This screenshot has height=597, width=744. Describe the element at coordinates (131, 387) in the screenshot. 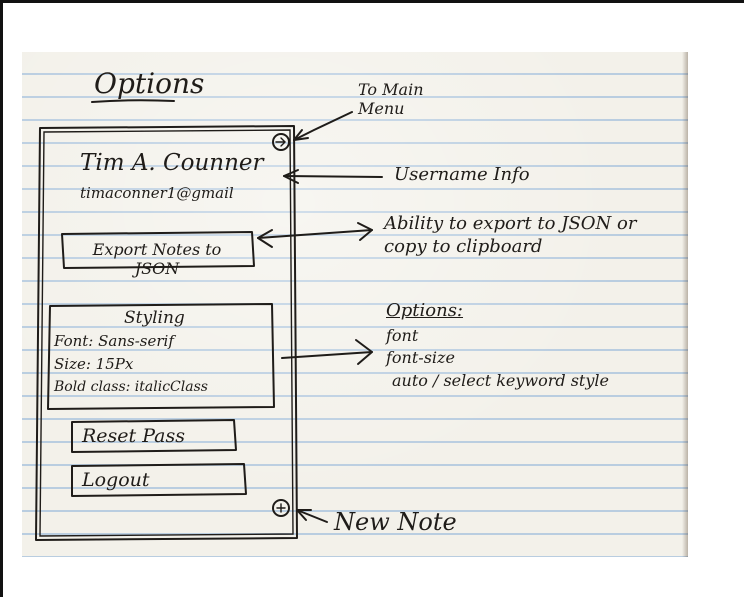

I see `styling-bold-line: Bold class: italicClass` at that location.